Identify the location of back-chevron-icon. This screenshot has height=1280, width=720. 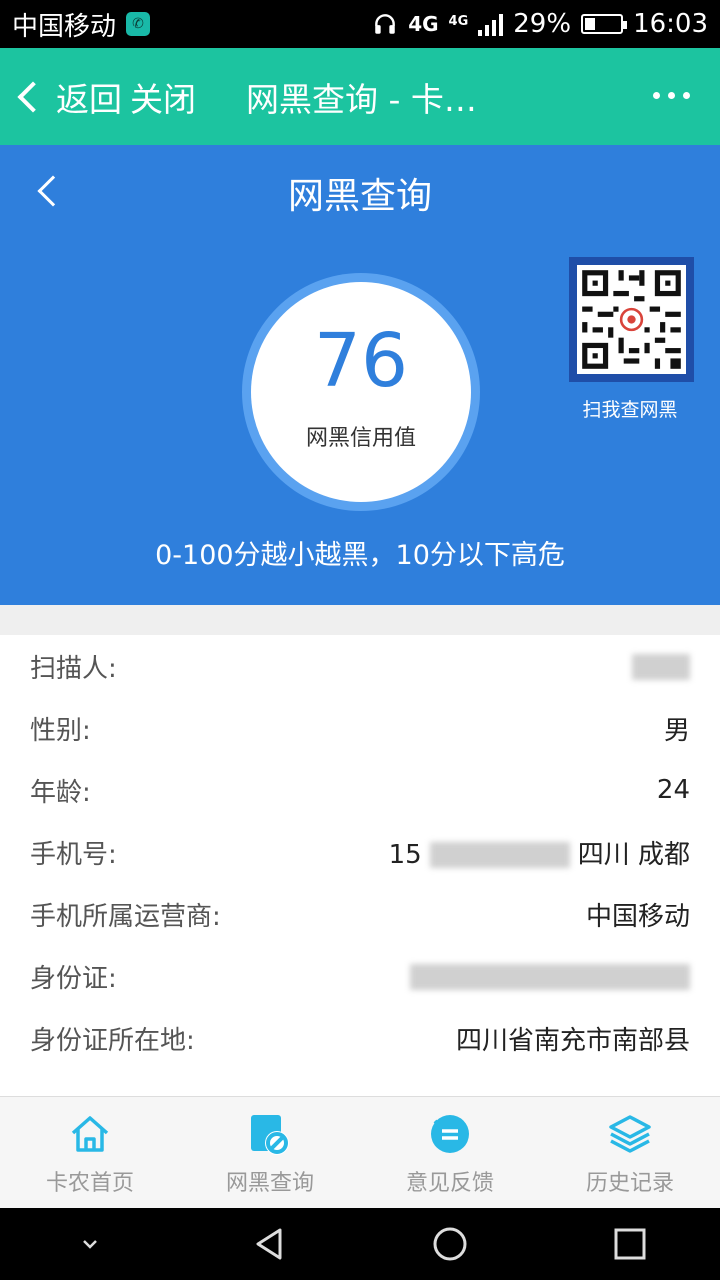
(33, 96).